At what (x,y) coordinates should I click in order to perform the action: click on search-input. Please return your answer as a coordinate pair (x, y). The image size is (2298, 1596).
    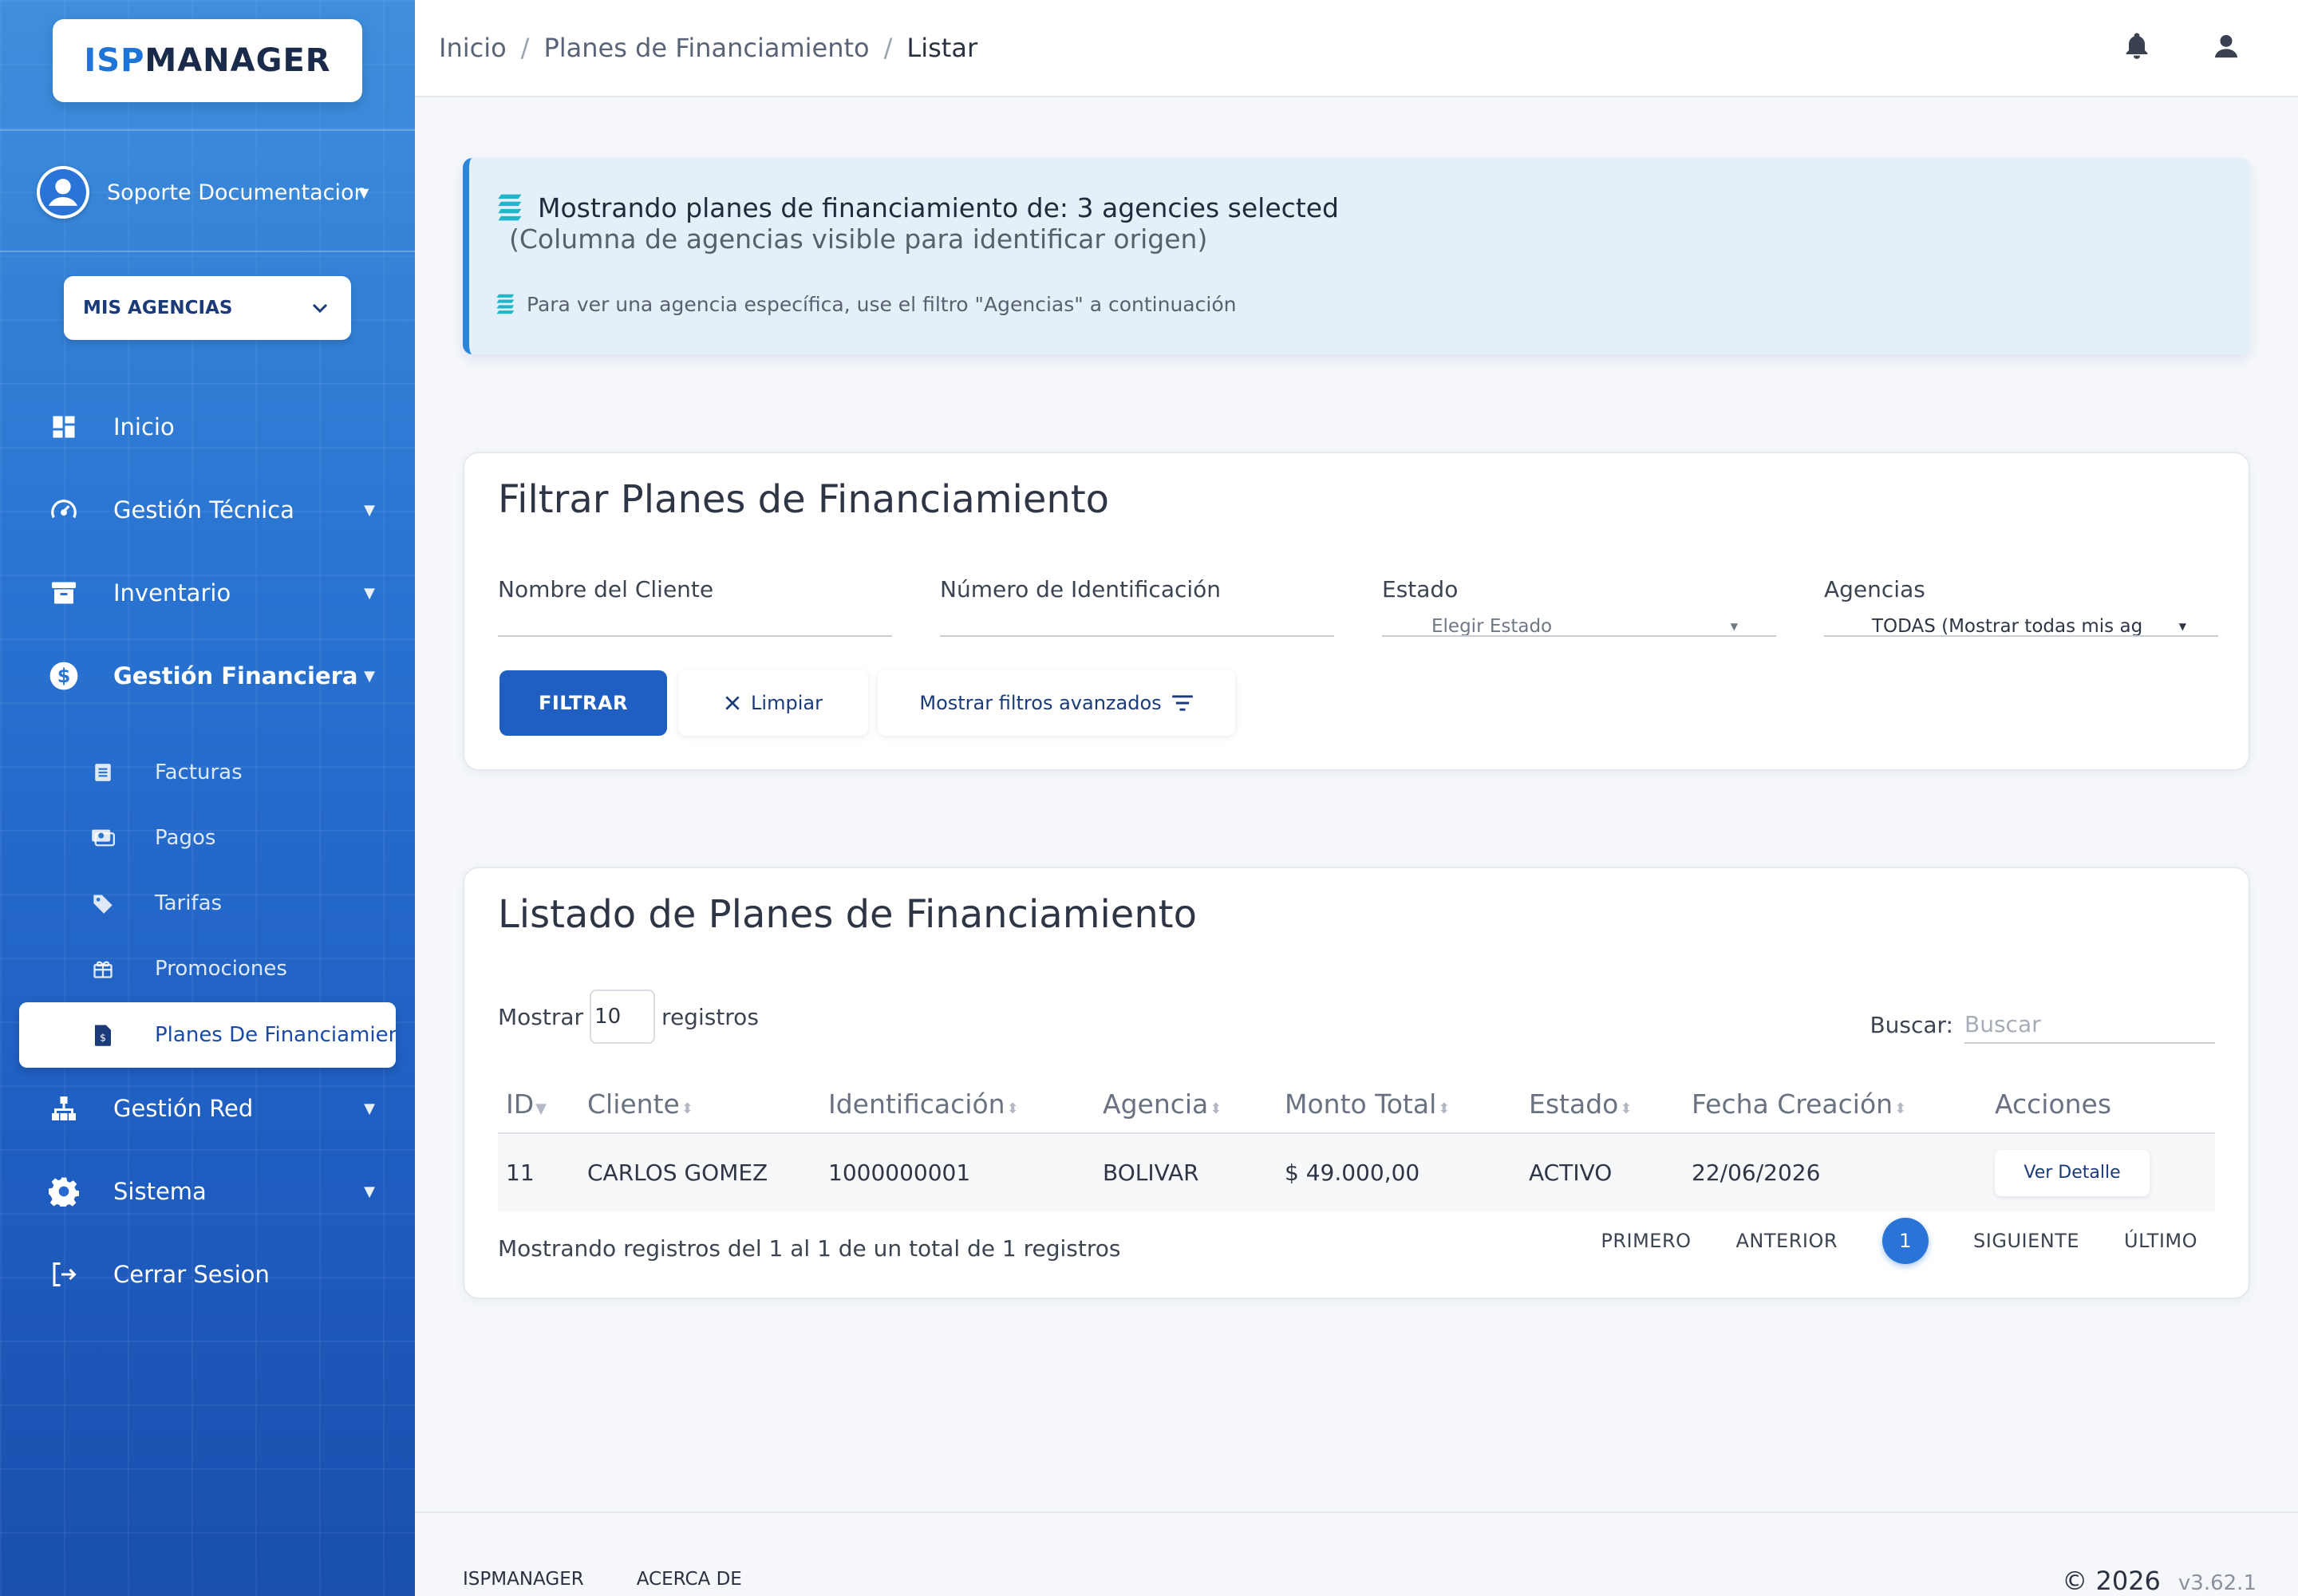
    Looking at the image, I should click on (2089, 1024).